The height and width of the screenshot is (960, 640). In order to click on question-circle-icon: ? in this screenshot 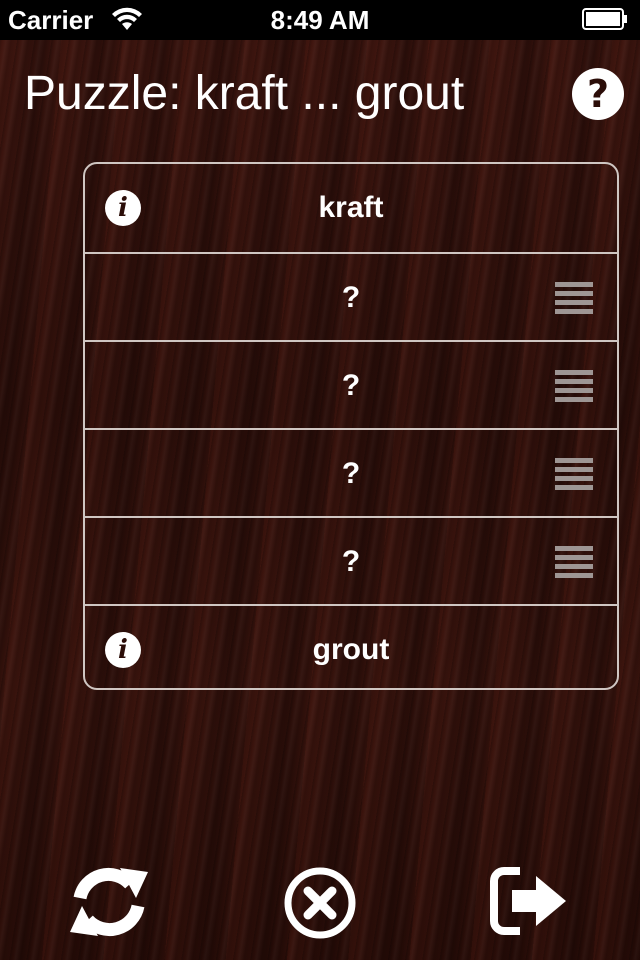, I will do `click(598, 94)`.